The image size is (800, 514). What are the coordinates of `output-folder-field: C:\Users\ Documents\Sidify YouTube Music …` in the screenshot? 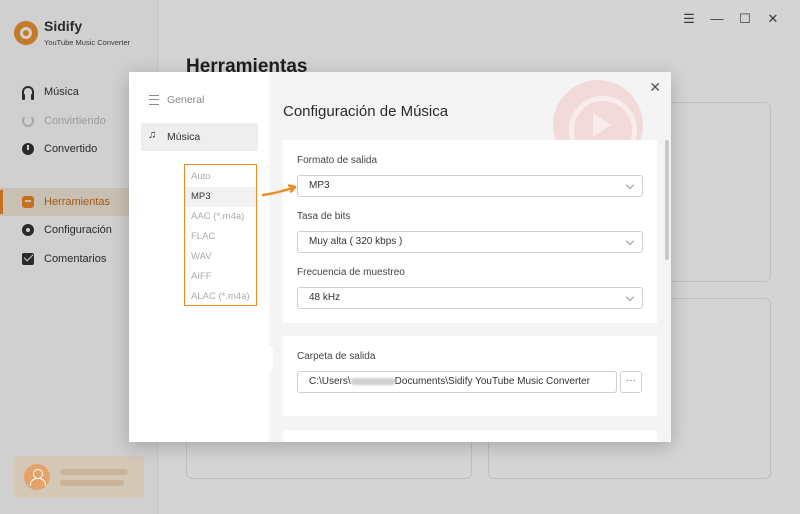 It's located at (457, 382).